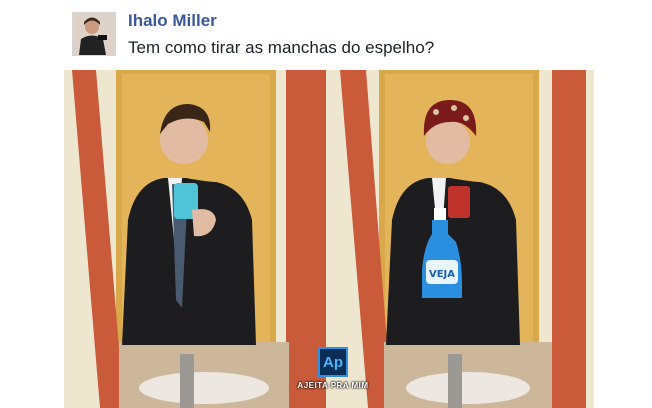 The height and width of the screenshot is (408, 652). Describe the element at coordinates (442, 274) in the screenshot. I see `bottle-label: VEJA` at that location.